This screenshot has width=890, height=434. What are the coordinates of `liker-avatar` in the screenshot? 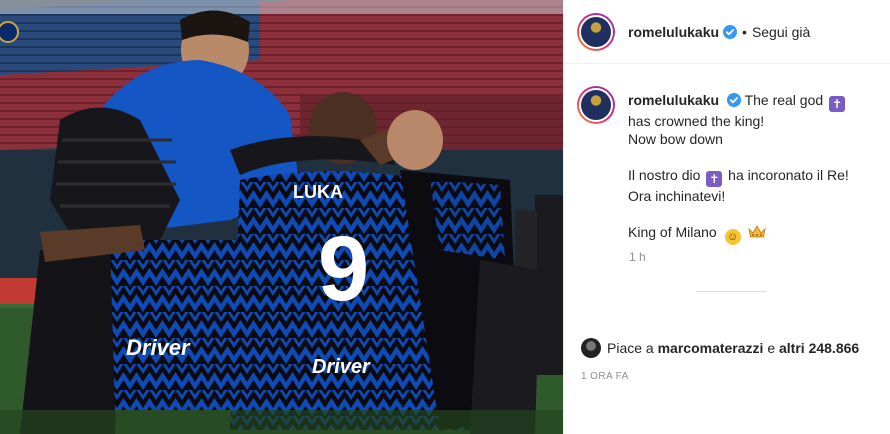 It's located at (591, 348).